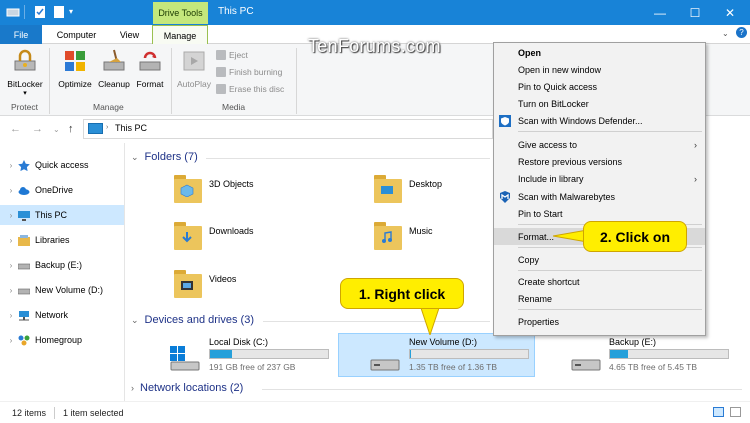 This screenshot has height=423, width=750. Describe the element at coordinates (695, 178) in the screenshot. I see `submenu-arrow-icon: ›` at that location.